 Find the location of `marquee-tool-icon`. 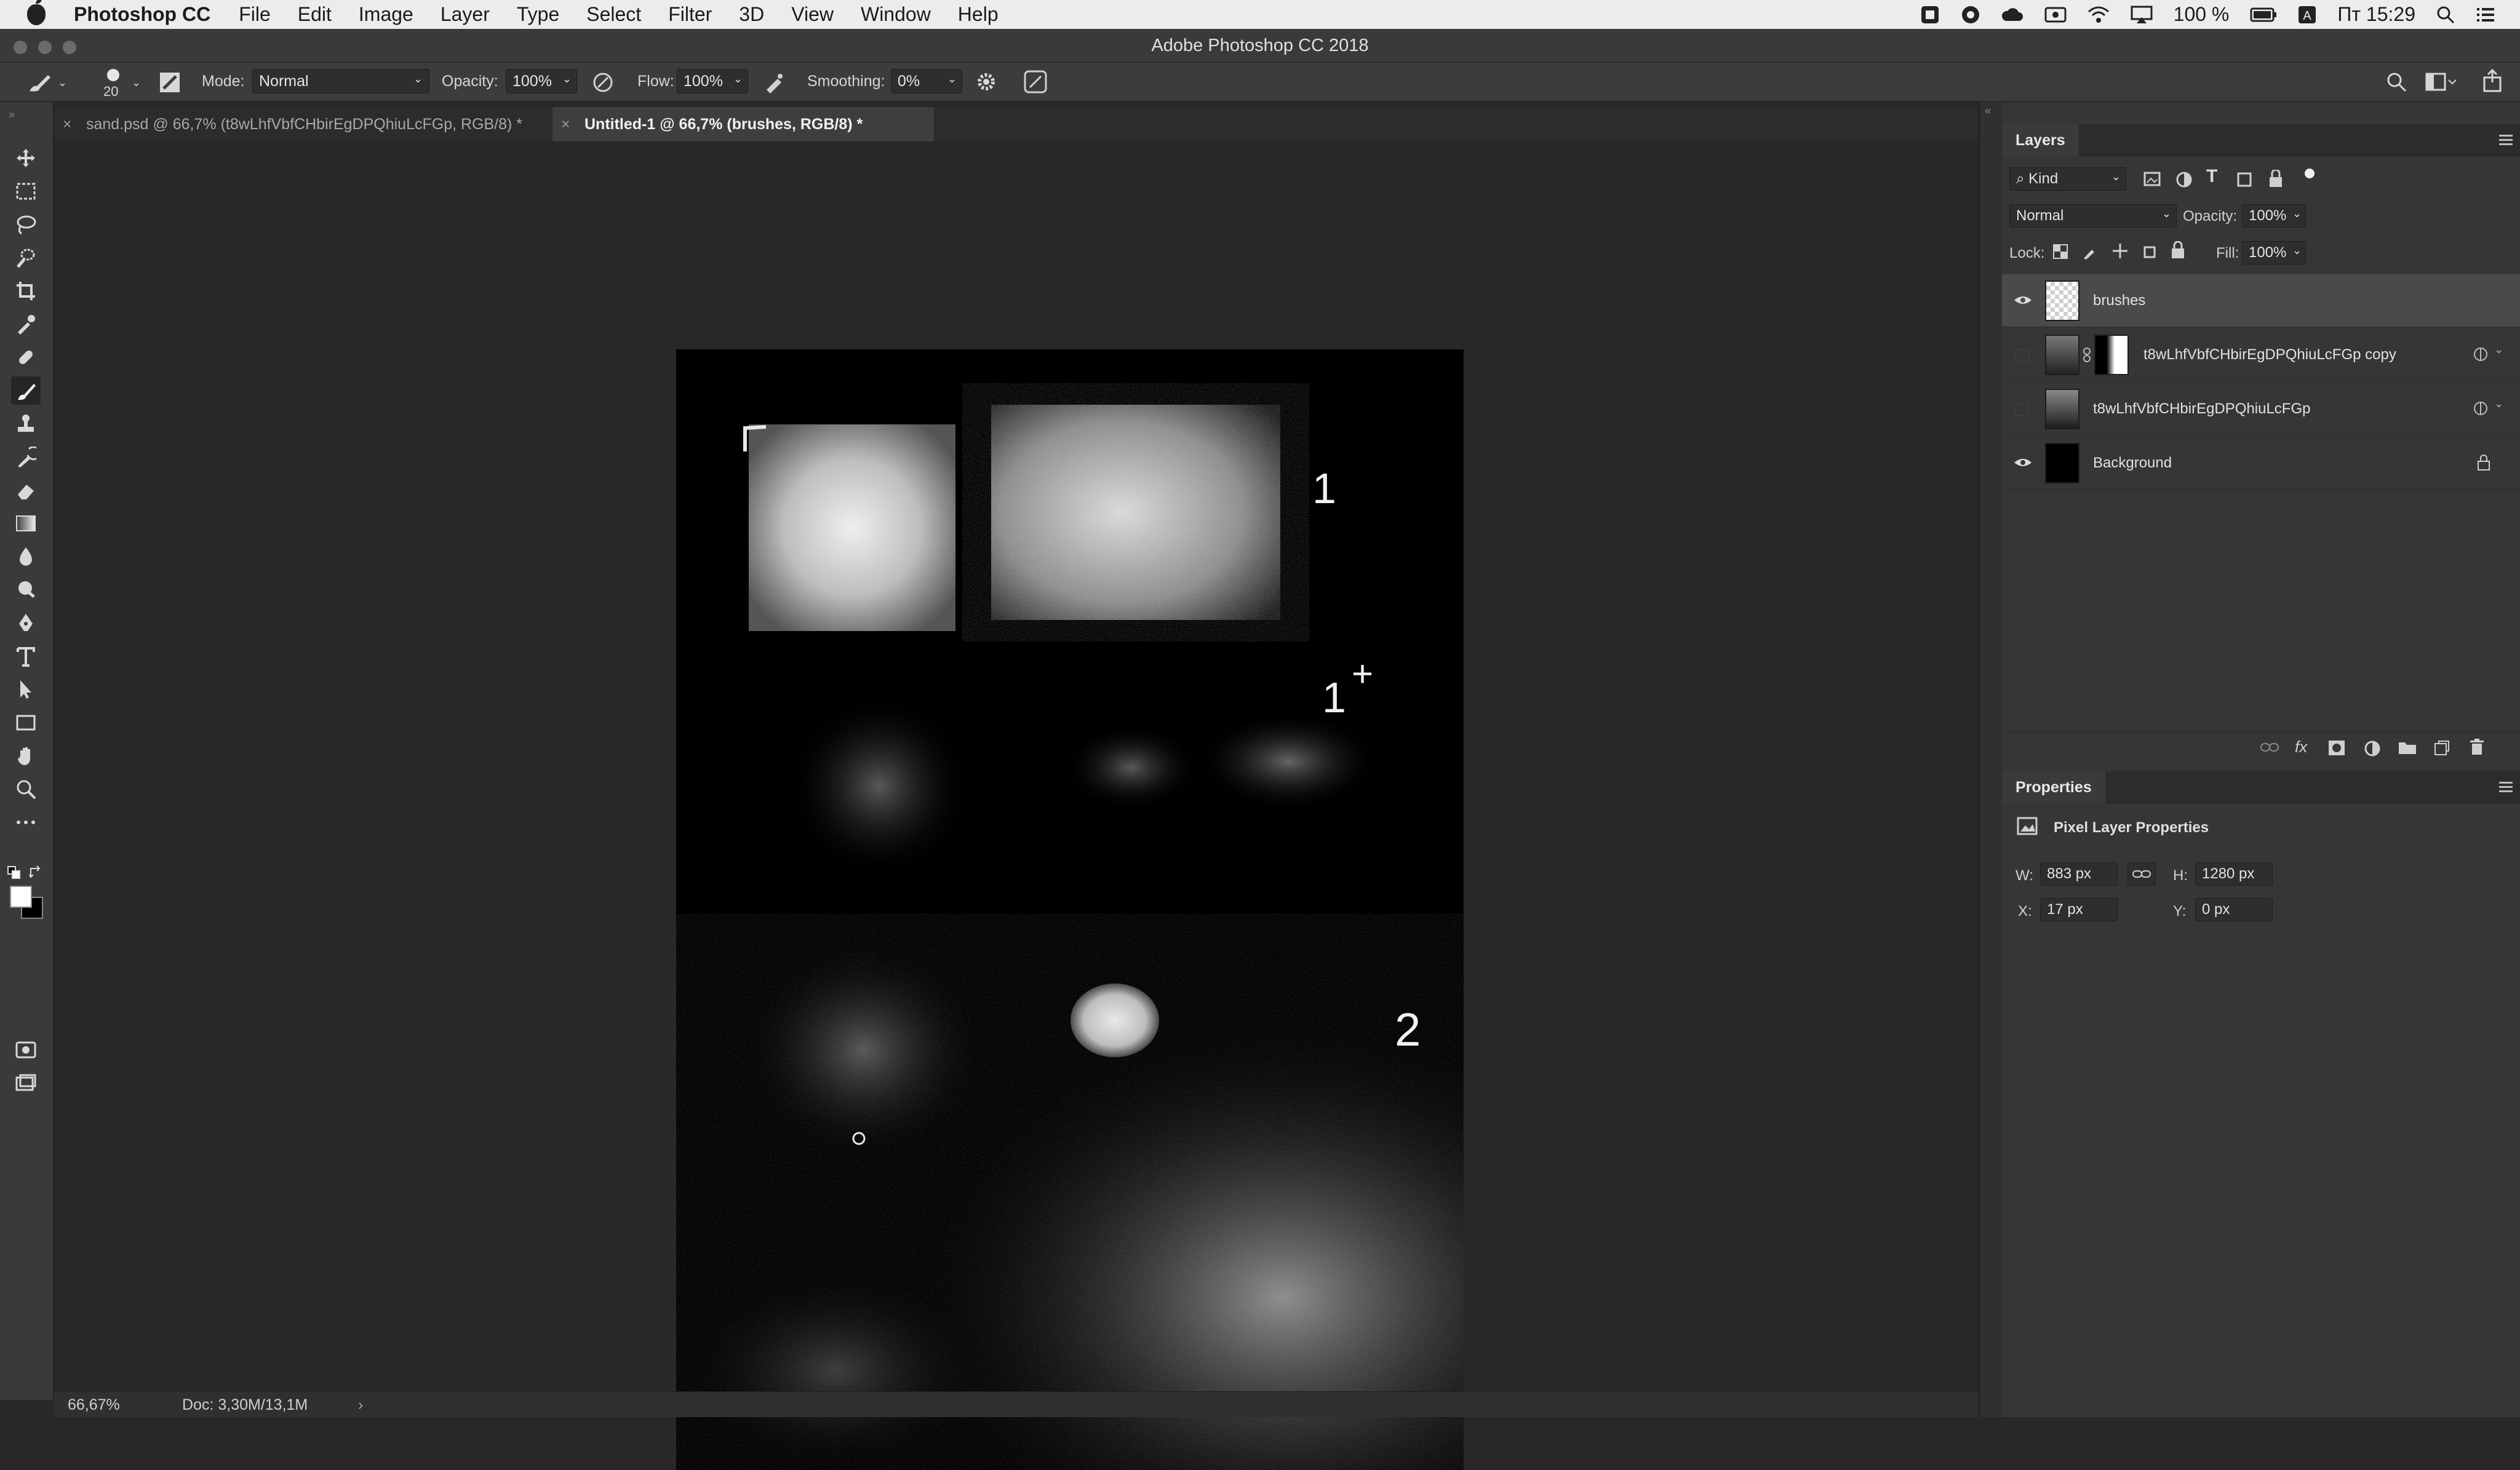

marquee-tool-icon is located at coordinates (26, 191).